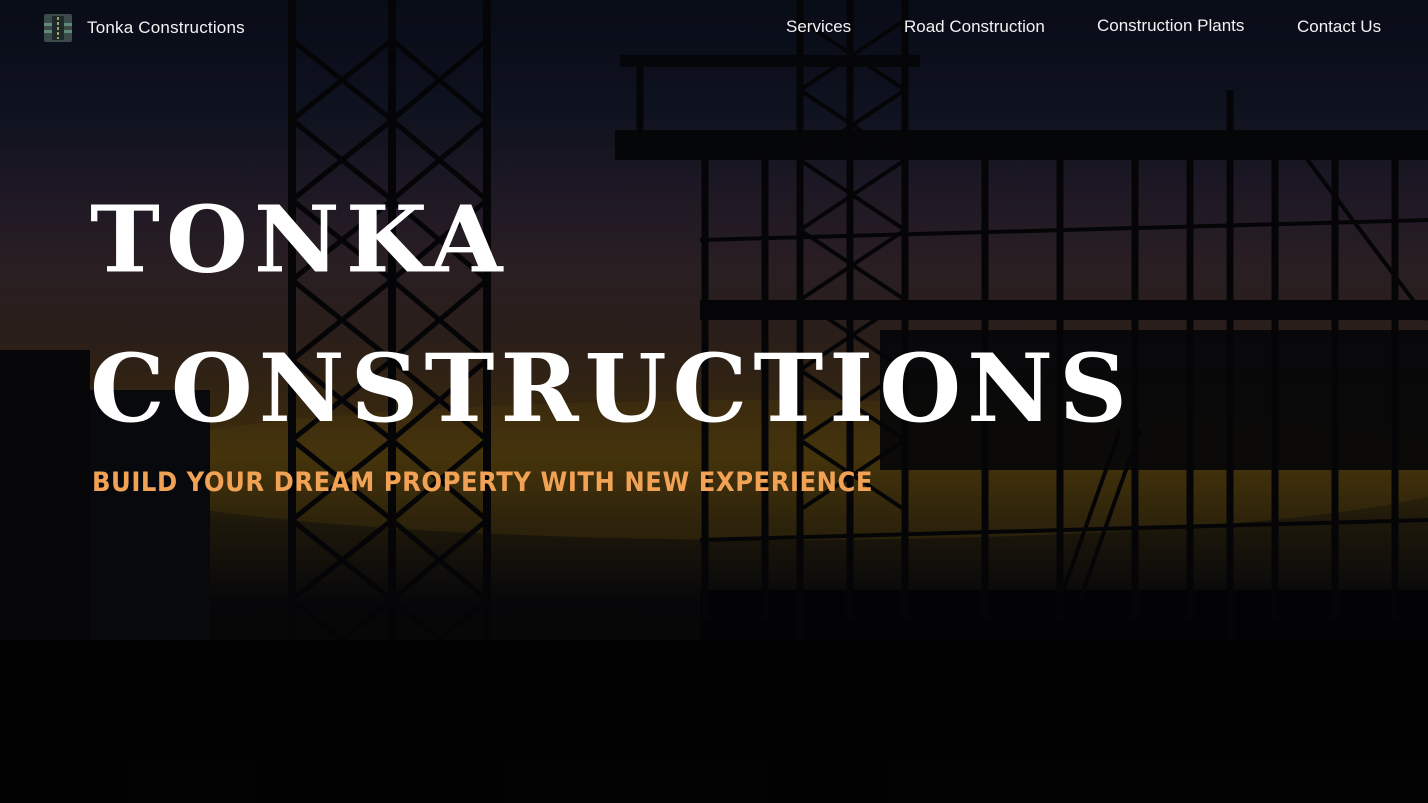 Image resolution: width=1428 pixels, height=803 pixels. I want to click on construction-logo-icon, so click(58, 28).